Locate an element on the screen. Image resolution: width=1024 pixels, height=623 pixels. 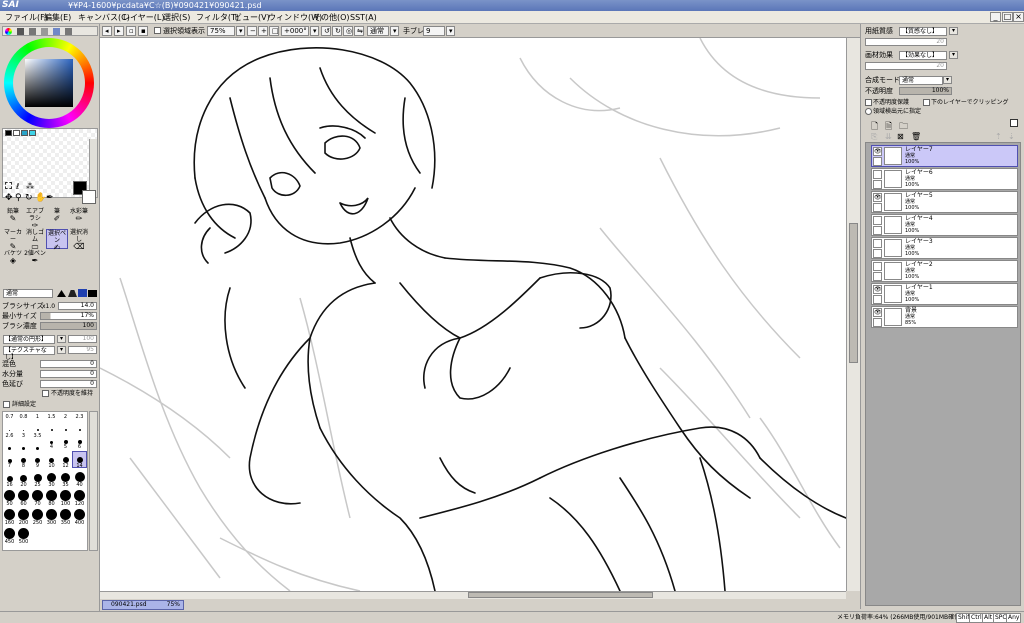
lasso-icon: ℓ is located at coordinates (17, 186).